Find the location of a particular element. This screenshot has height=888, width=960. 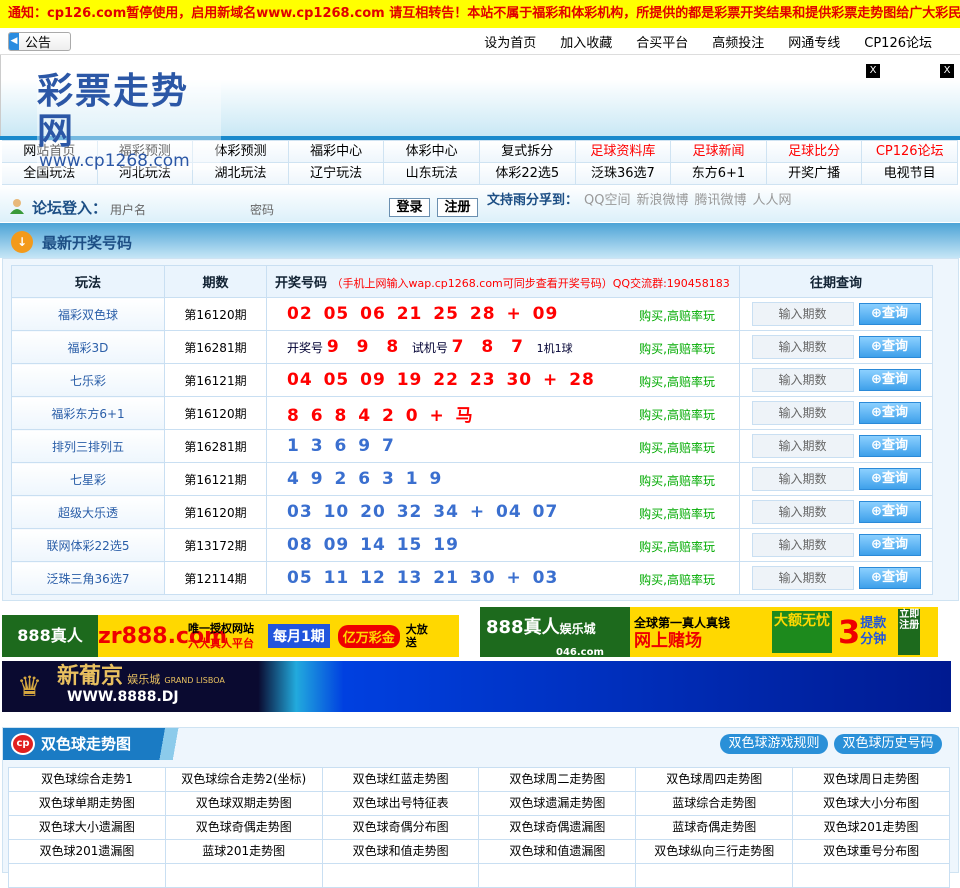

trend-chart-link: 双色球周二走势图 is located at coordinates (558, 780).